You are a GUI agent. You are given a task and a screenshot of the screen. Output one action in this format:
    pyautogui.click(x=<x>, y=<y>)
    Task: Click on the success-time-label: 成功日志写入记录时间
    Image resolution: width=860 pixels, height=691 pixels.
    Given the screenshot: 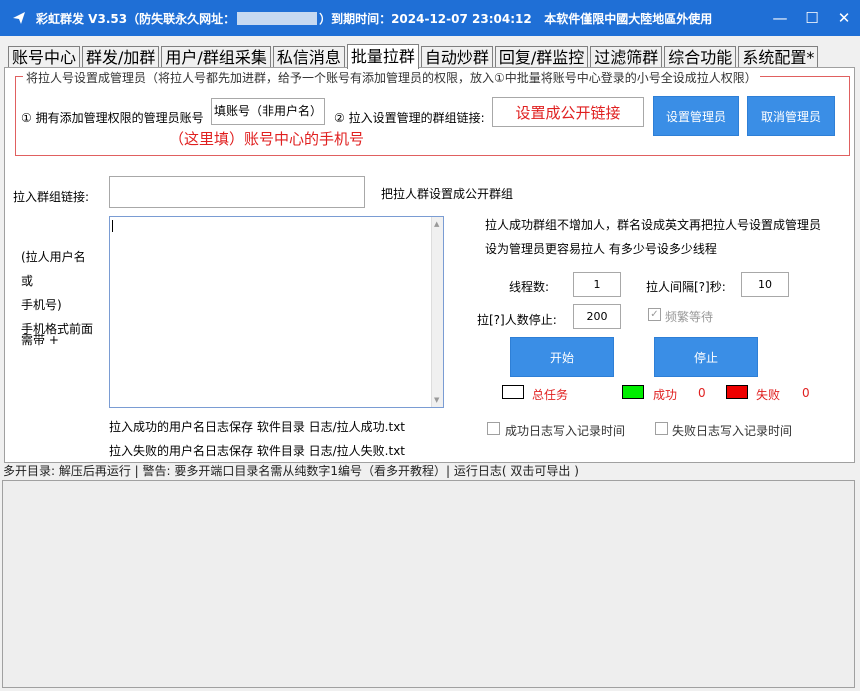 What is the action you would take?
    pyautogui.click(x=565, y=431)
    